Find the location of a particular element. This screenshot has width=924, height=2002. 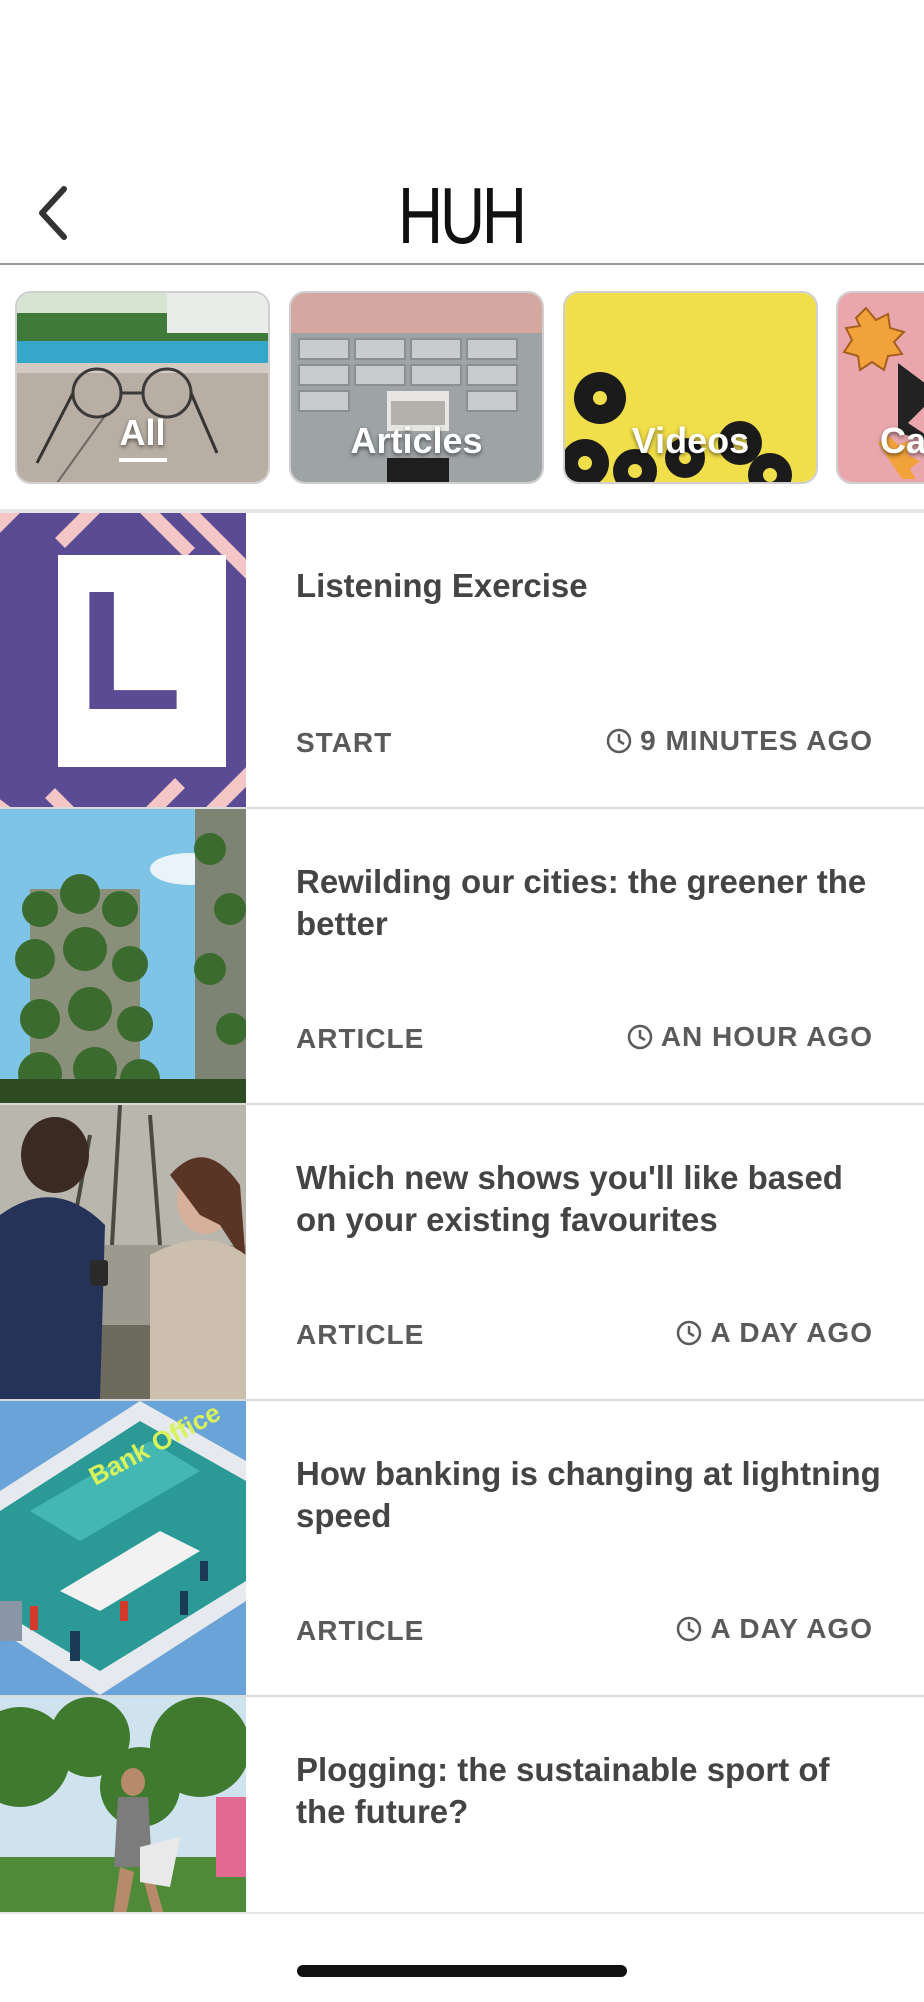

category-label: Ca is located at coordinates (902, 440).